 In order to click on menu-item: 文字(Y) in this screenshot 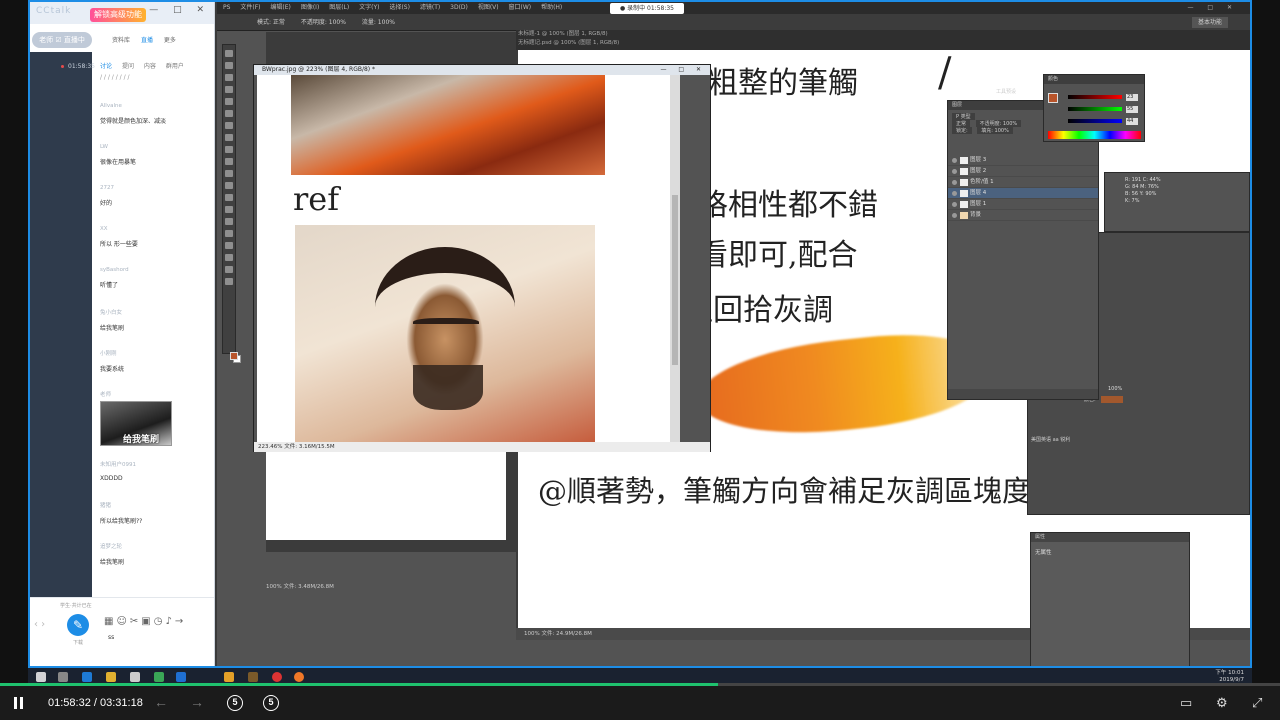, I will do `click(369, 7)`.